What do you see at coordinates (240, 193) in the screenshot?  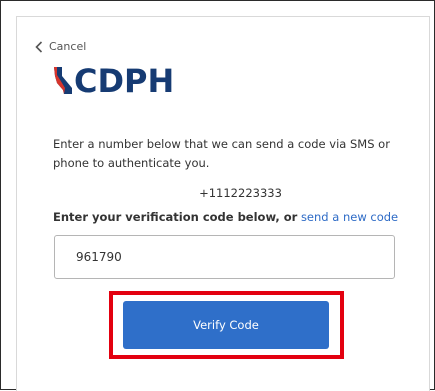 I see `phone-number: +1112223333` at bounding box center [240, 193].